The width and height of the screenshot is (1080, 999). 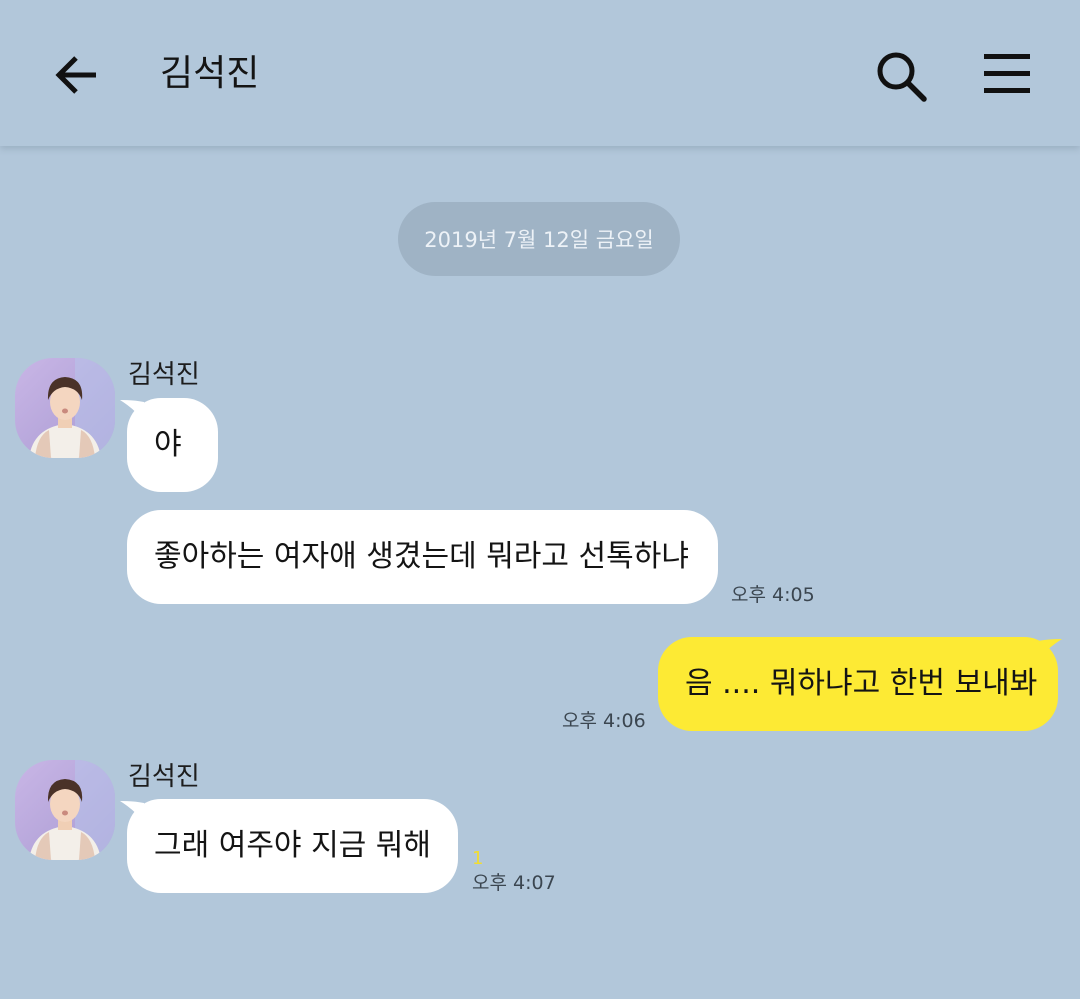 I want to click on hamburger-menu-icon, so click(x=1007, y=73).